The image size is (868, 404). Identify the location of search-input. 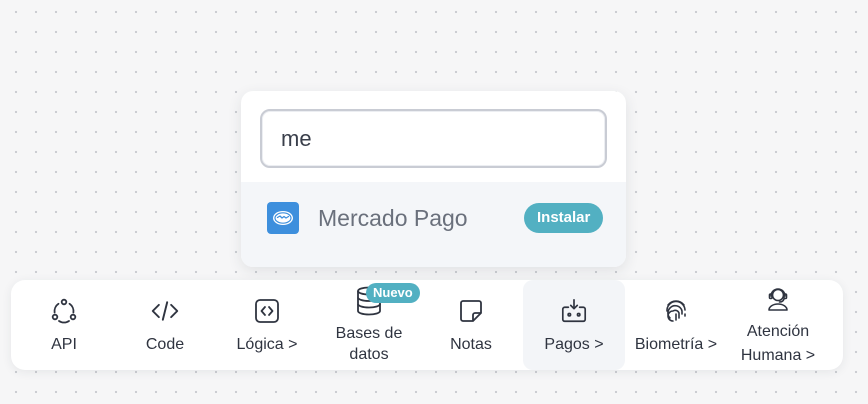
(433, 138).